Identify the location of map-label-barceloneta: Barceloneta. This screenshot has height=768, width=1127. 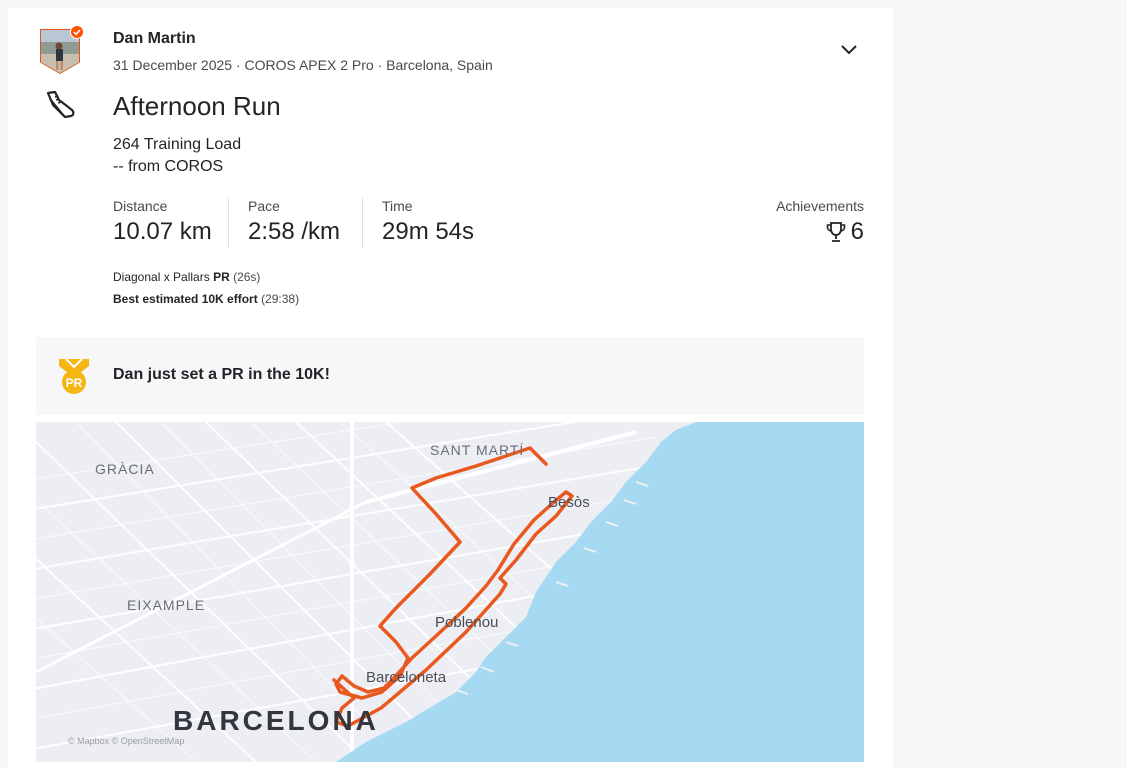
(406, 677).